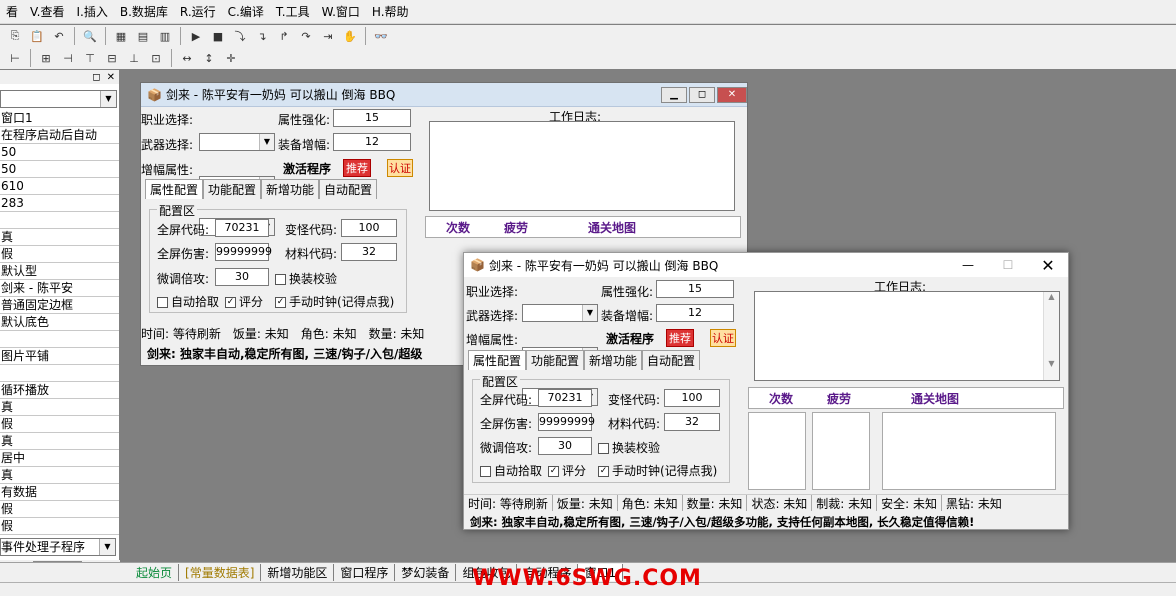 The height and width of the screenshot is (596, 1176). I want to click on design-job-combo: ▼, so click(237, 142).